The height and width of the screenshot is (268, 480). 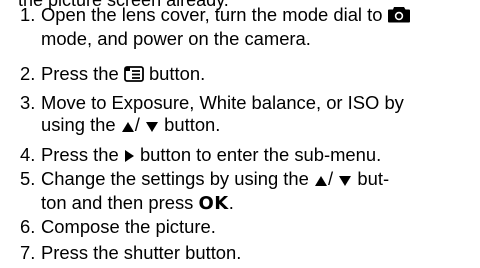 What do you see at coordinates (260, 154) in the screenshot?
I see `step-text: button to enter the sub-menu.` at bounding box center [260, 154].